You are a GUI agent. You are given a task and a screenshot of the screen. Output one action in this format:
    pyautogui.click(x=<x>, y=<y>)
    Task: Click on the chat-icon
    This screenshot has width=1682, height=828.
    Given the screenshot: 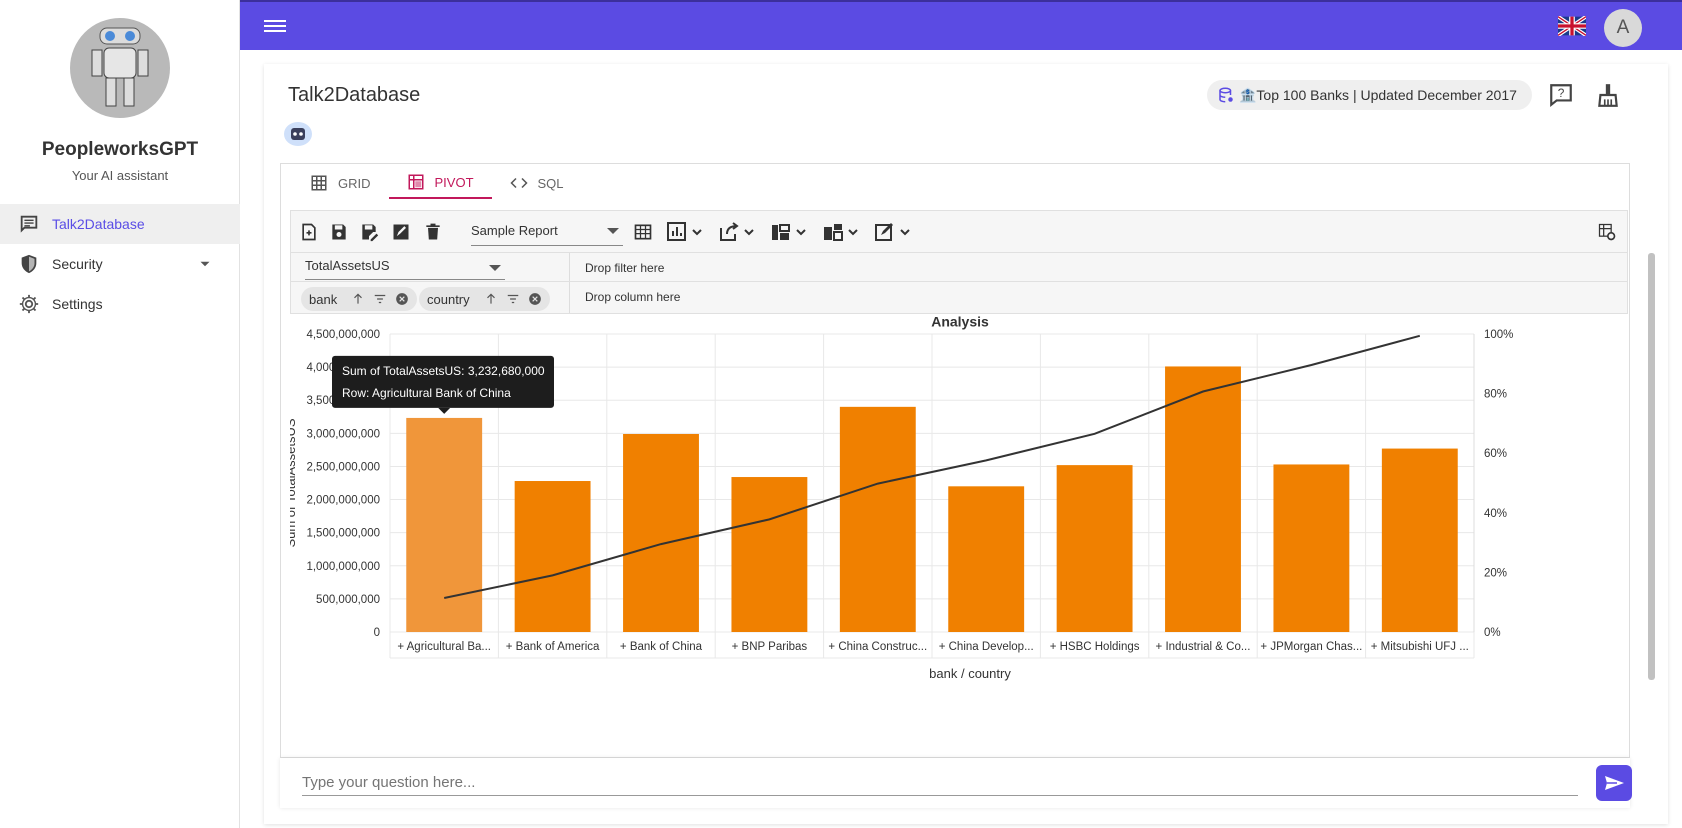 What is the action you would take?
    pyautogui.click(x=29, y=224)
    